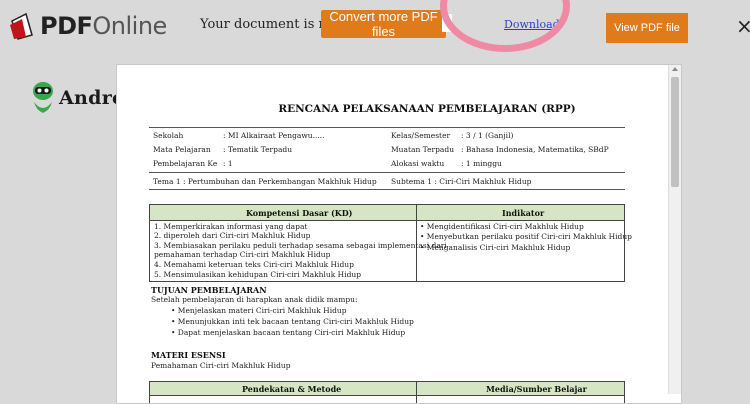 This screenshot has height=404, width=750. What do you see at coordinates (228, 163) in the screenshot?
I see `info-value: : 1` at bounding box center [228, 163].